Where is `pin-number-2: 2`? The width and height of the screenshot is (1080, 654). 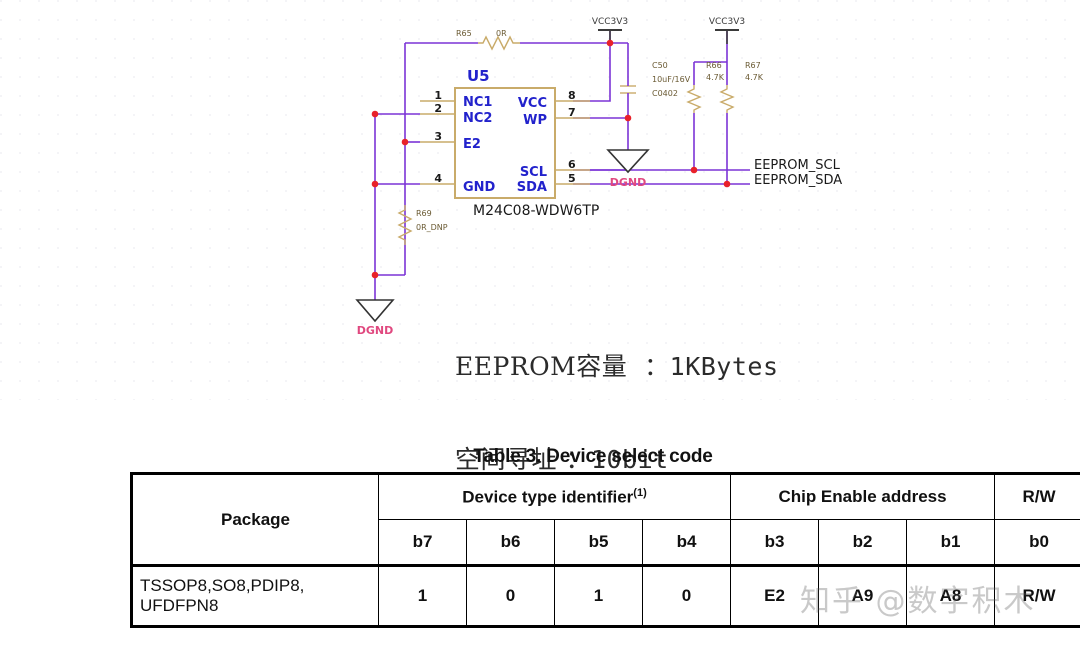
pin-number-2: 2 is located at coordinates (438, 108).